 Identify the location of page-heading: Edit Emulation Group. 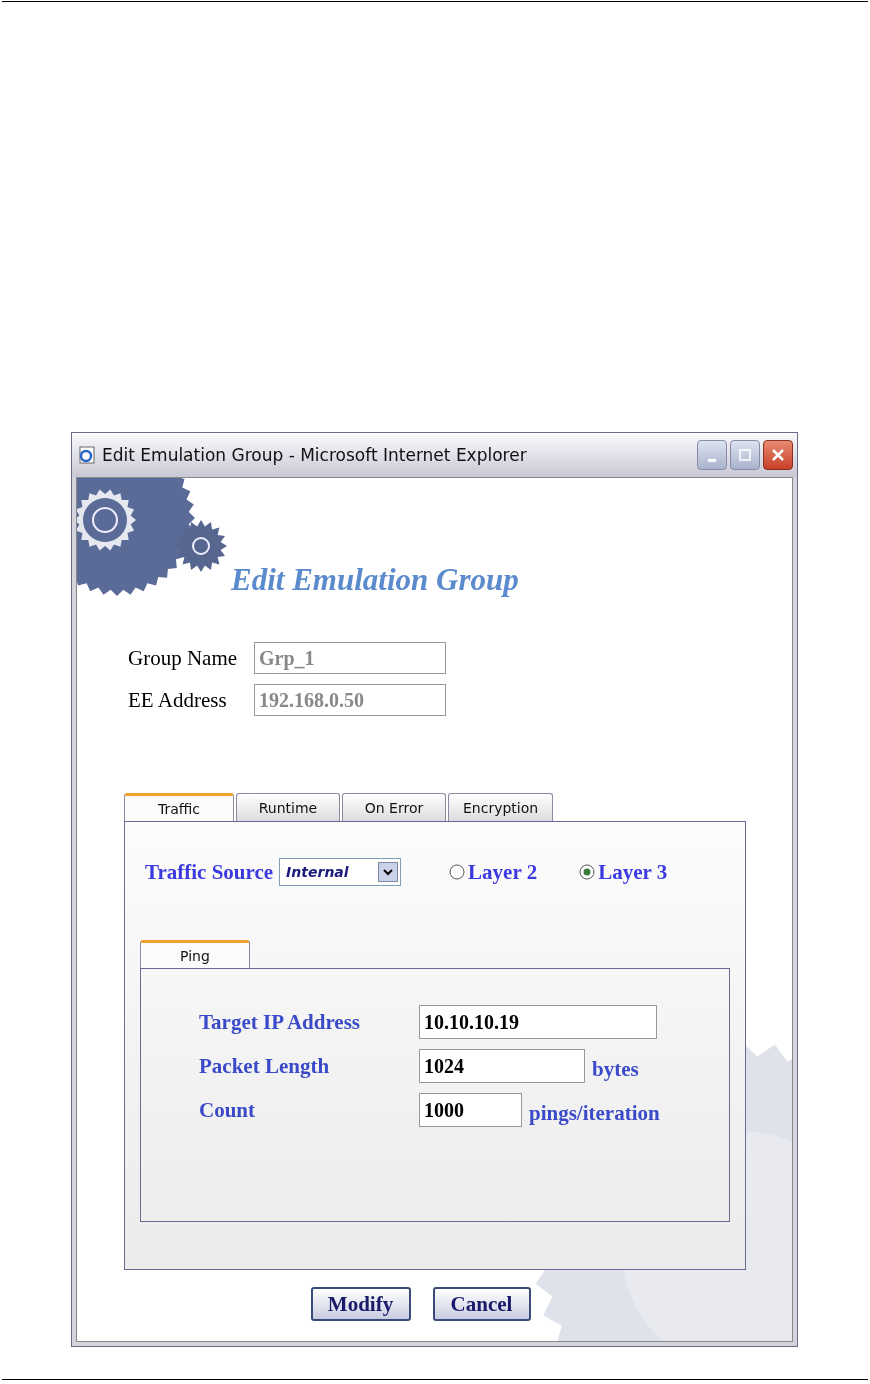
(375, 580).